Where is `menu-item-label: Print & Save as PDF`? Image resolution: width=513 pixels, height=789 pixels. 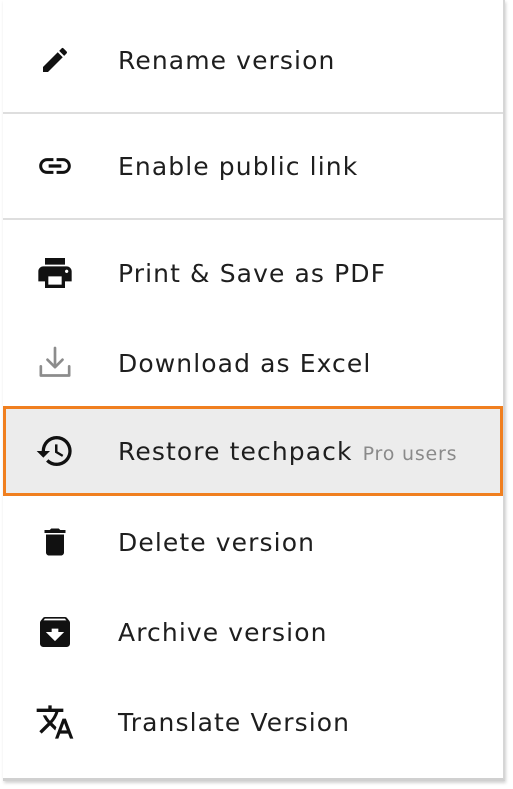 menu-item-label: Print & Save as PDF is located at coordinates (252, 273).